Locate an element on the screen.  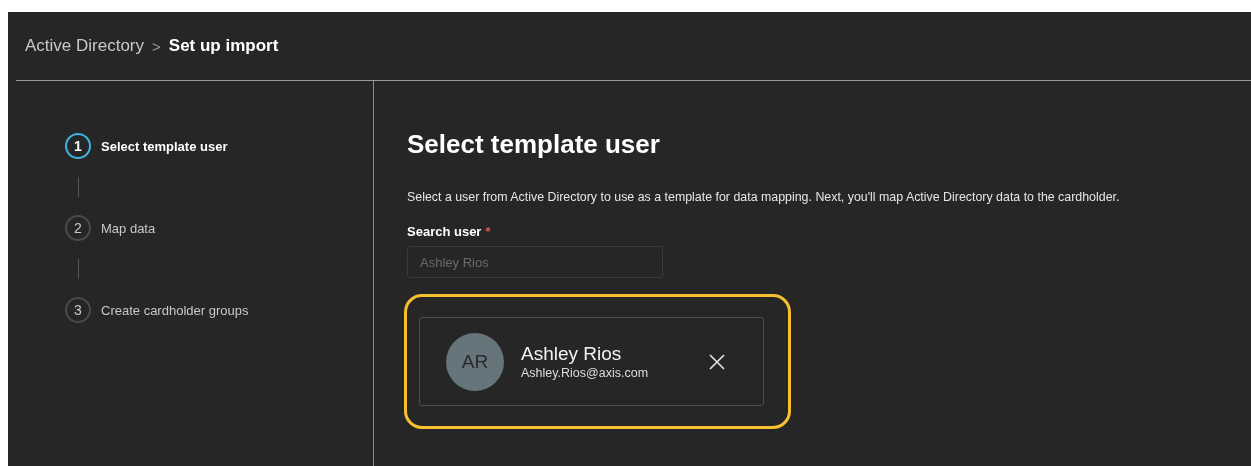
user-name: Ashley Rios is located at coordinates (572, 354).